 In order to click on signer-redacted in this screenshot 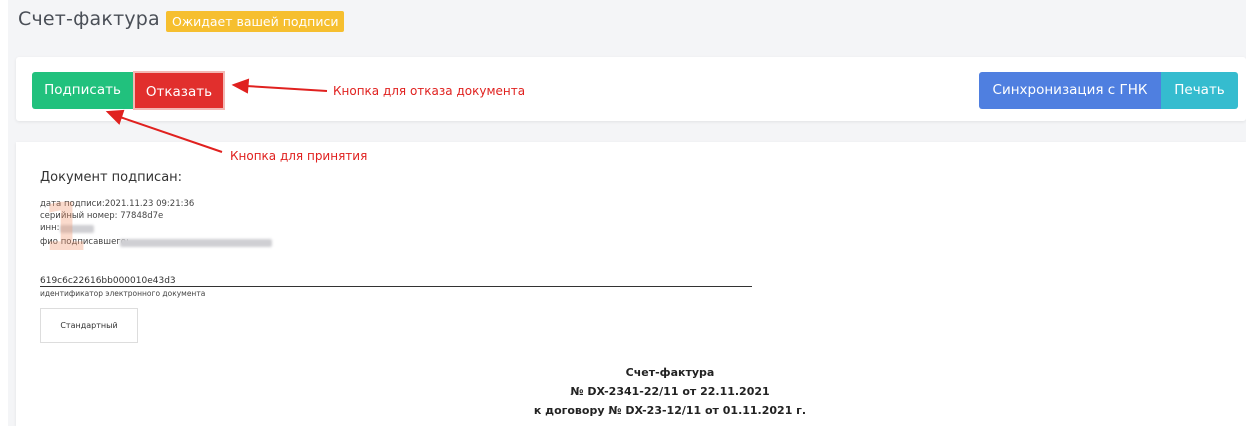, I will do `click(196, 243)`.